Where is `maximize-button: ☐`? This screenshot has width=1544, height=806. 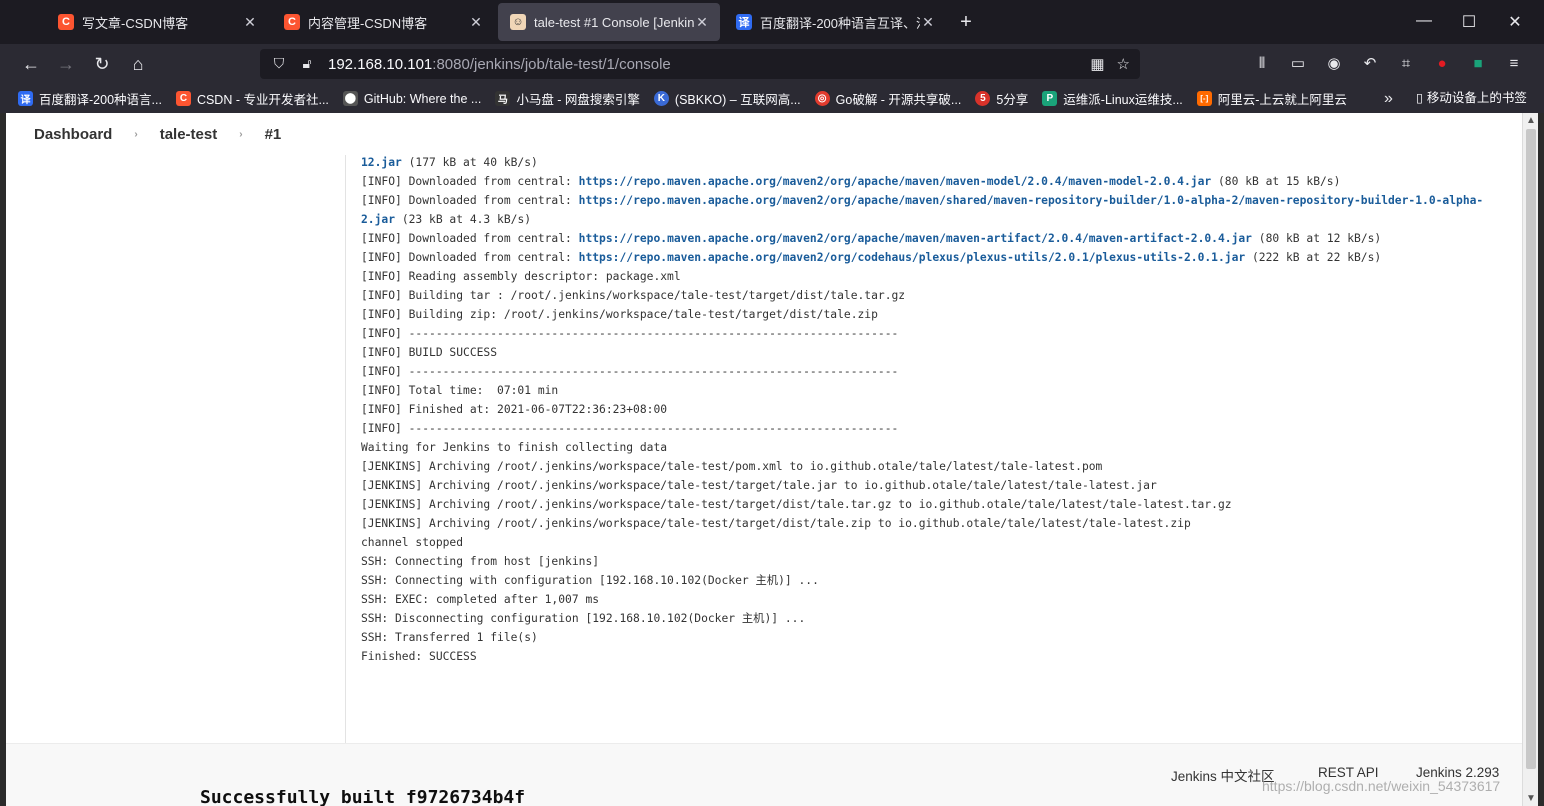
maximize-button: ☐ is located at coordinates (1469, 22).